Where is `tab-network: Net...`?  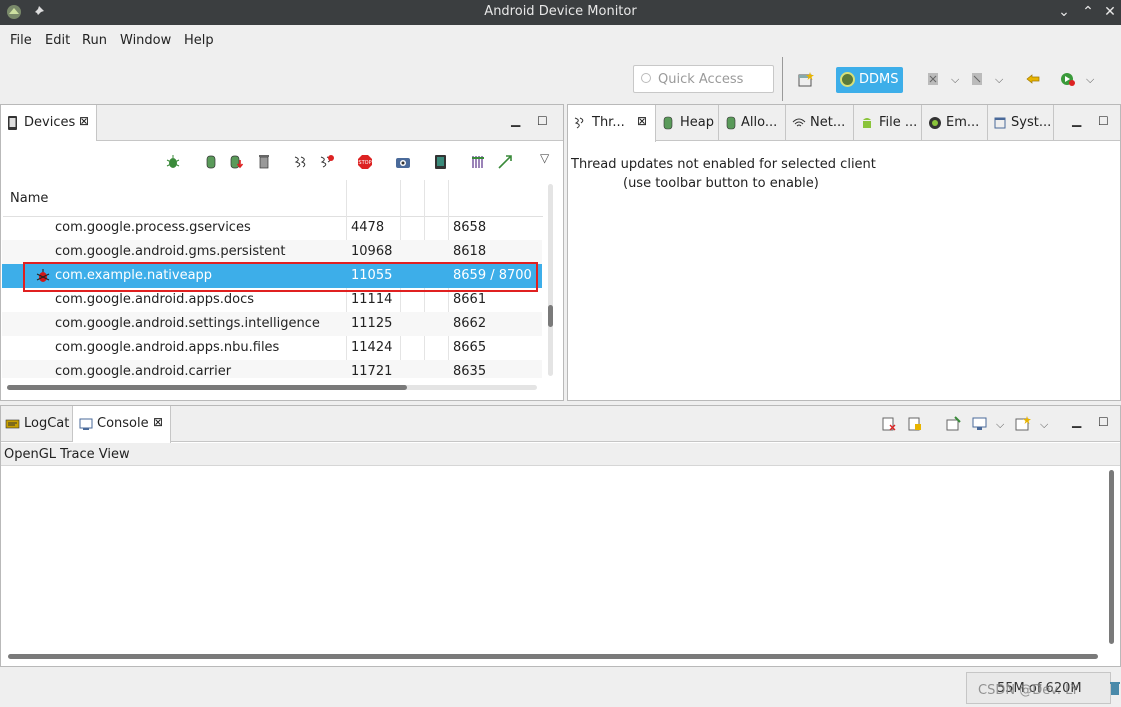 tab-network: Net... is located at coordinates (820, 123).